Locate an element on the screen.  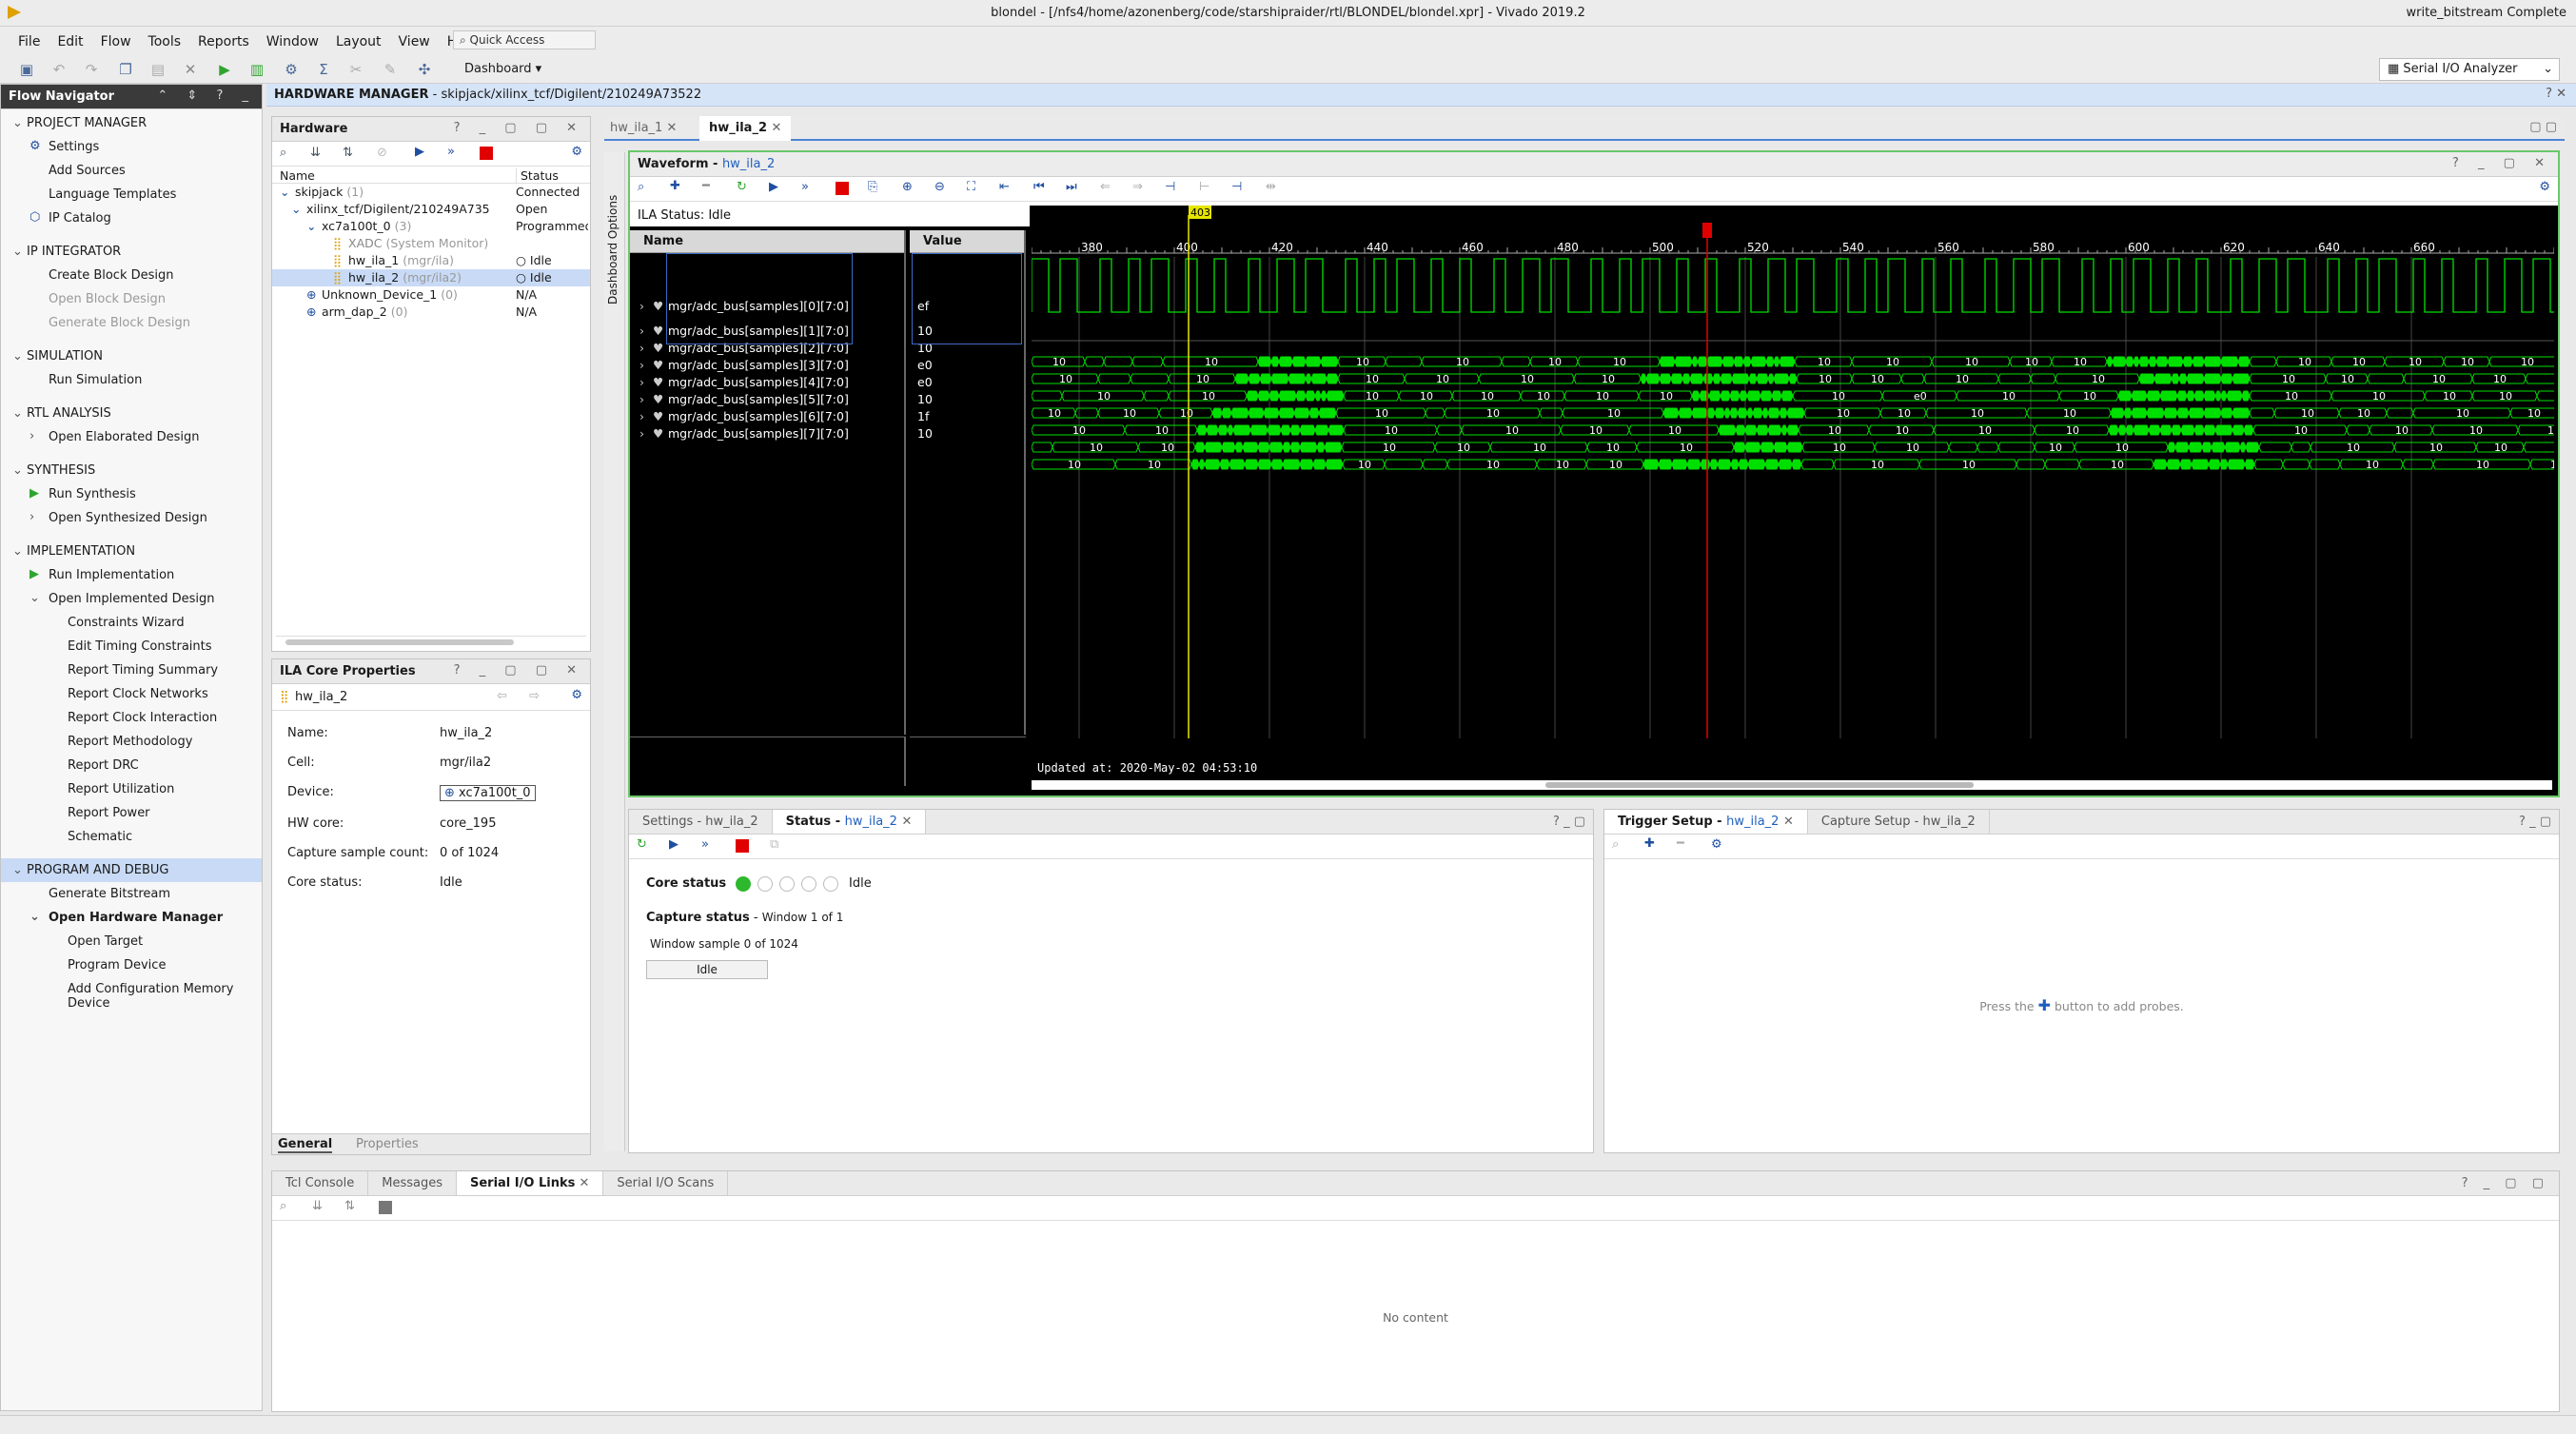
sigma-icon: Σ is located at coordinates (323, 70).